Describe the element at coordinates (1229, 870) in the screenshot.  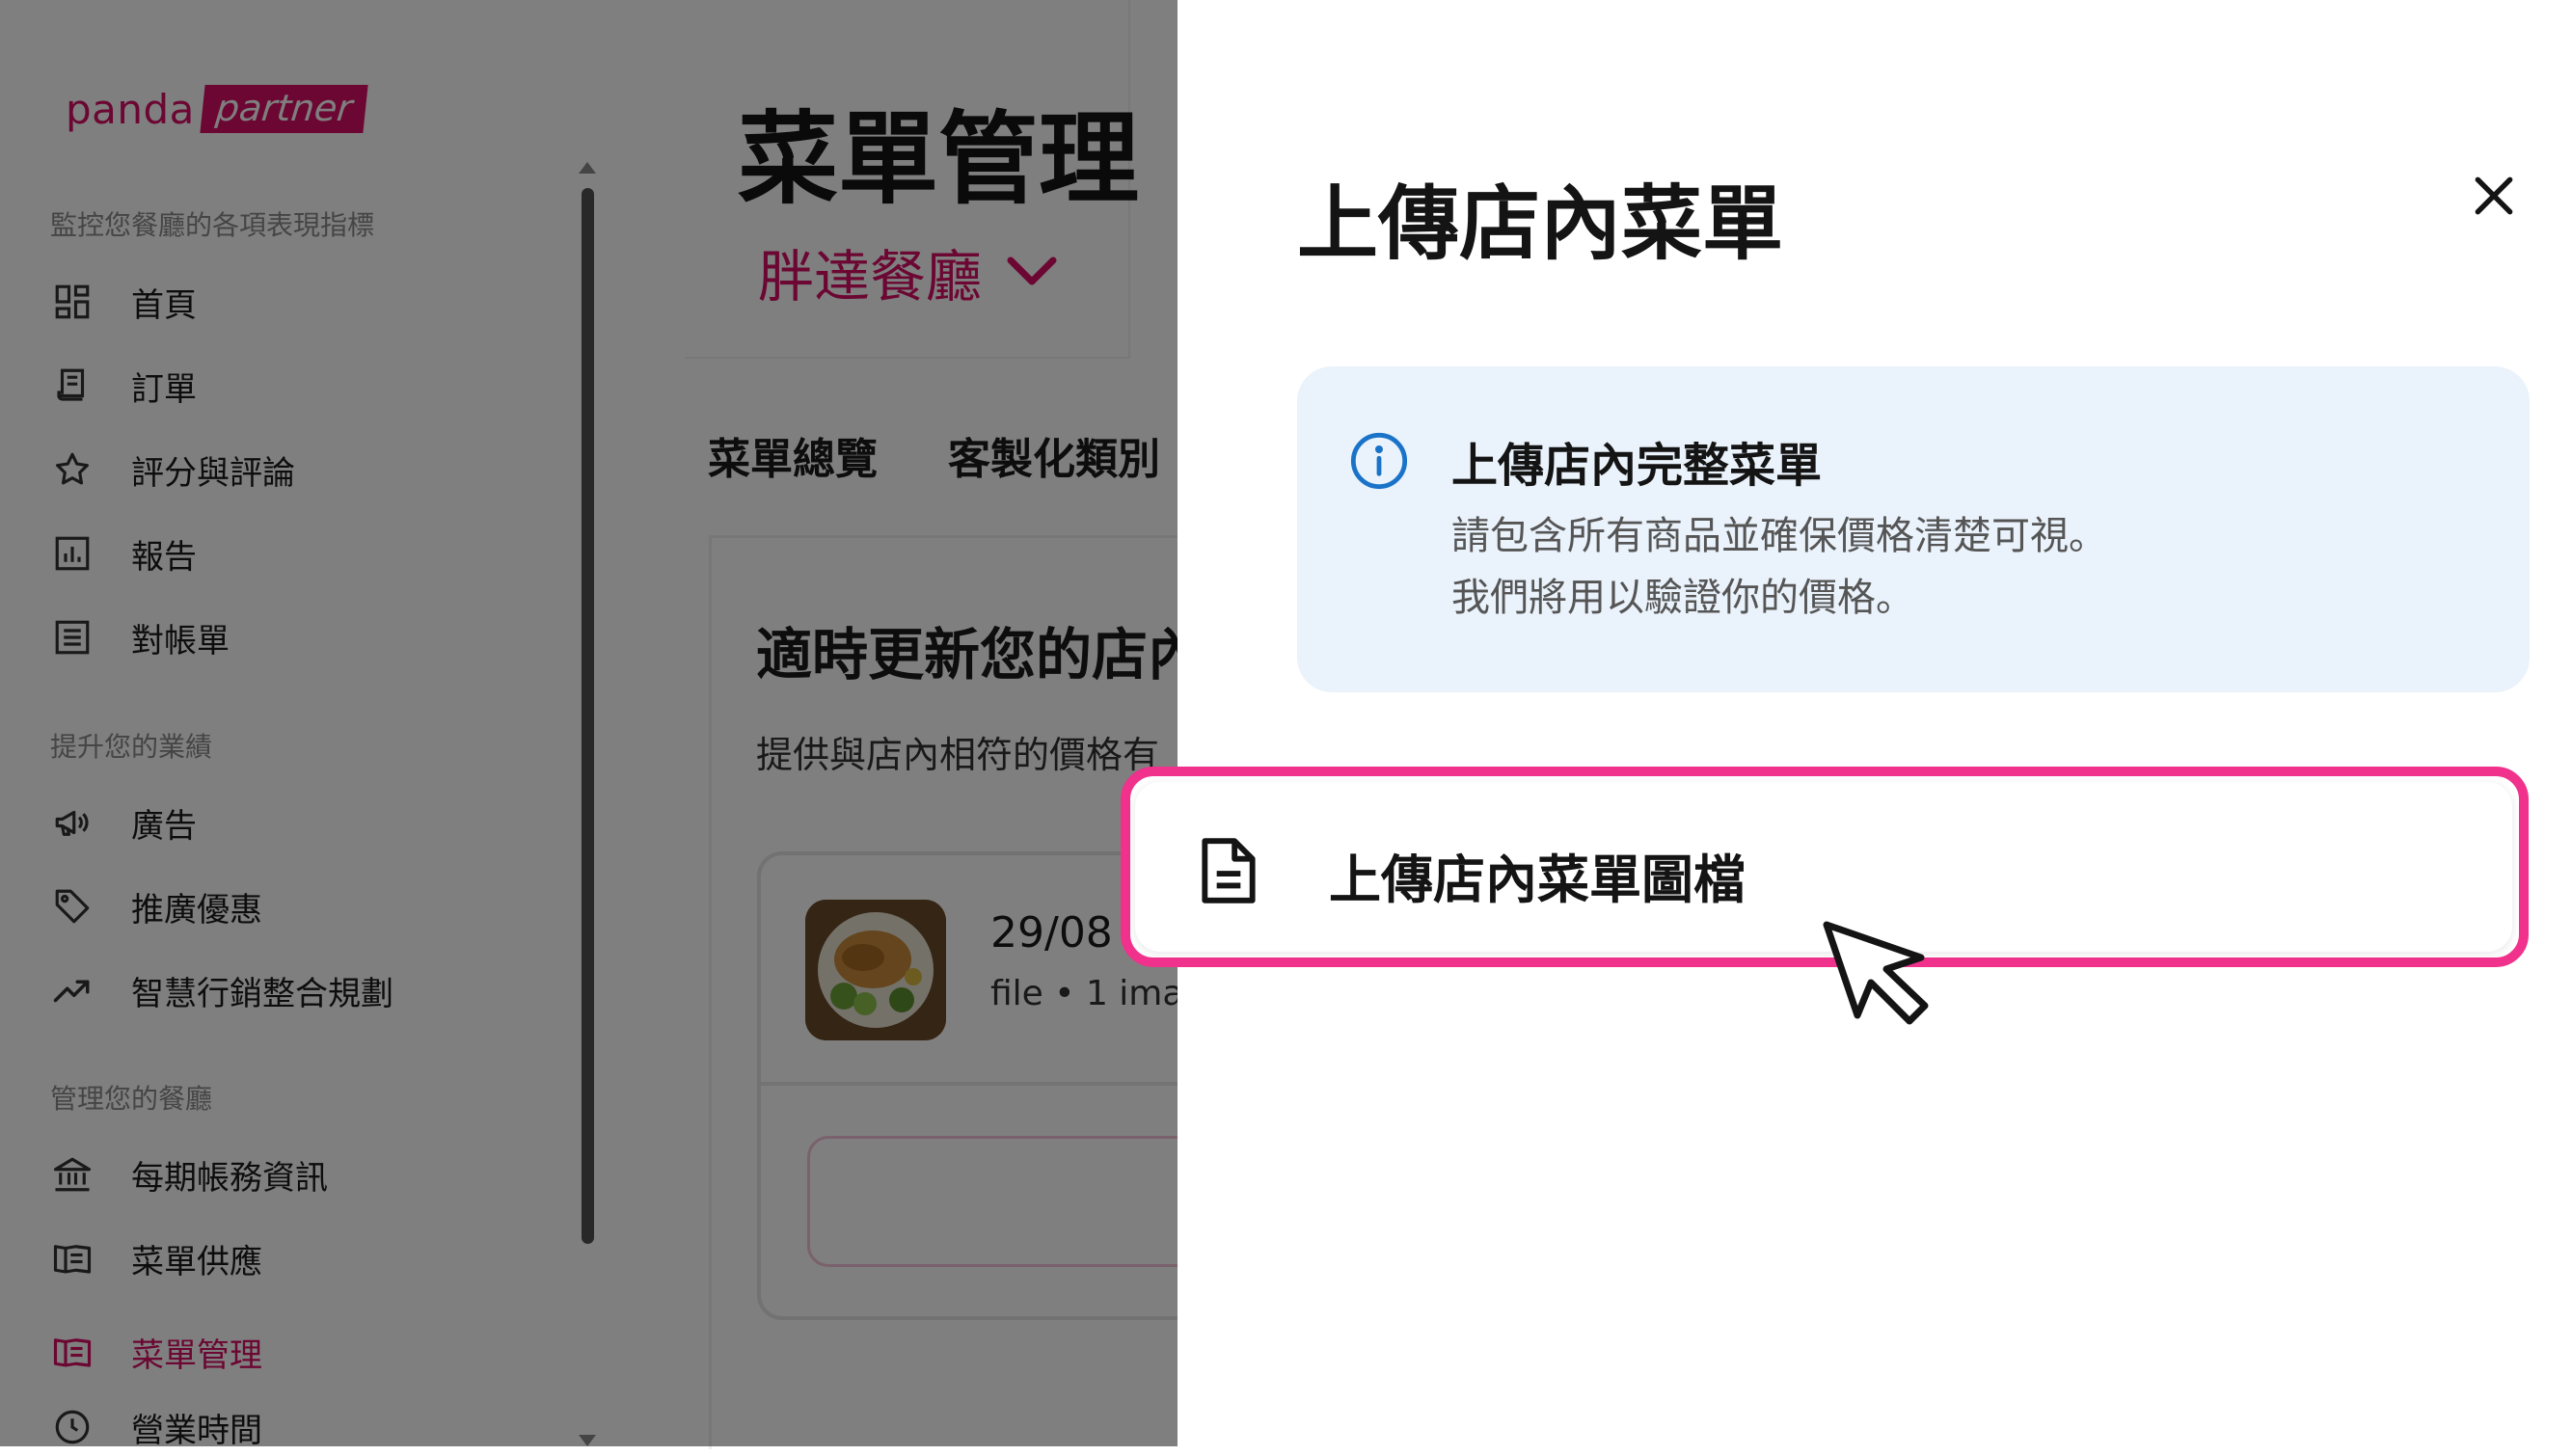
I see `document-icon` at that location.